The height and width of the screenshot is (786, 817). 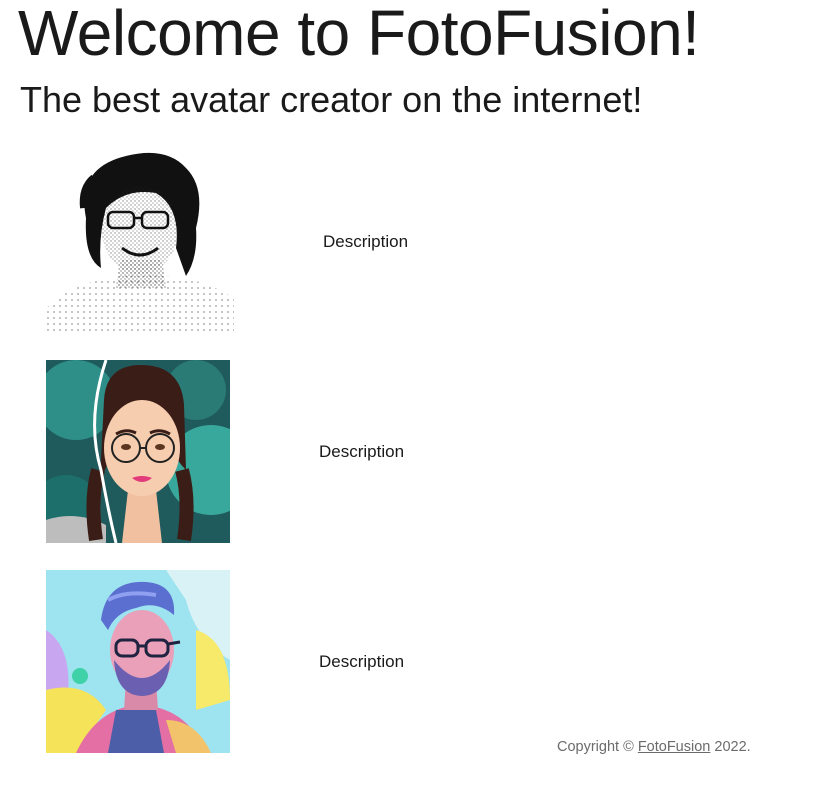 I want to click on page-subtitle: The best avatar creator on the internet!, so click(x=331, y=99).